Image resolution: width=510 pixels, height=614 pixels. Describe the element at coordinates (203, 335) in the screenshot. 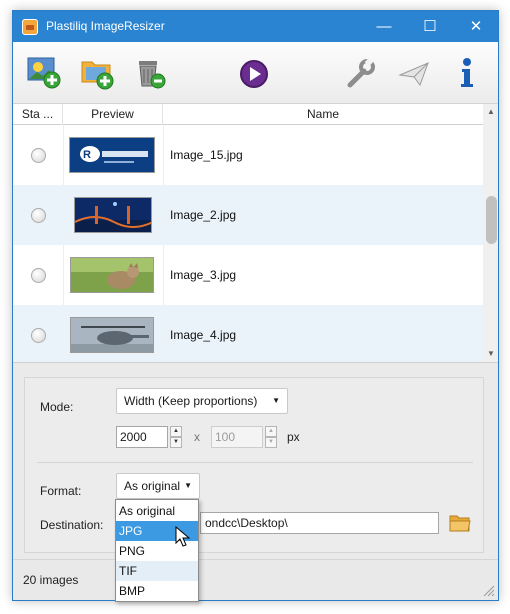

I see `file-name: Image_4.jpg` at that location.